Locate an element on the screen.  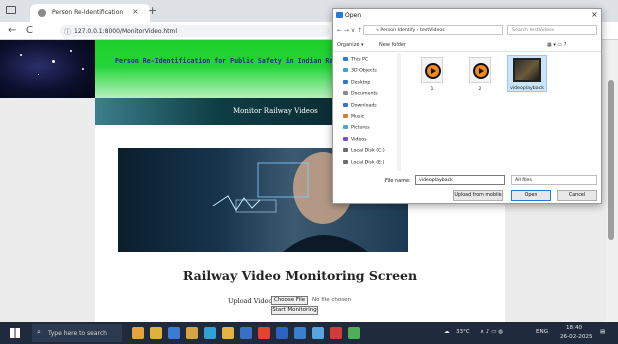
page-scrollbar-thumb is located at coordinates (611, 160).